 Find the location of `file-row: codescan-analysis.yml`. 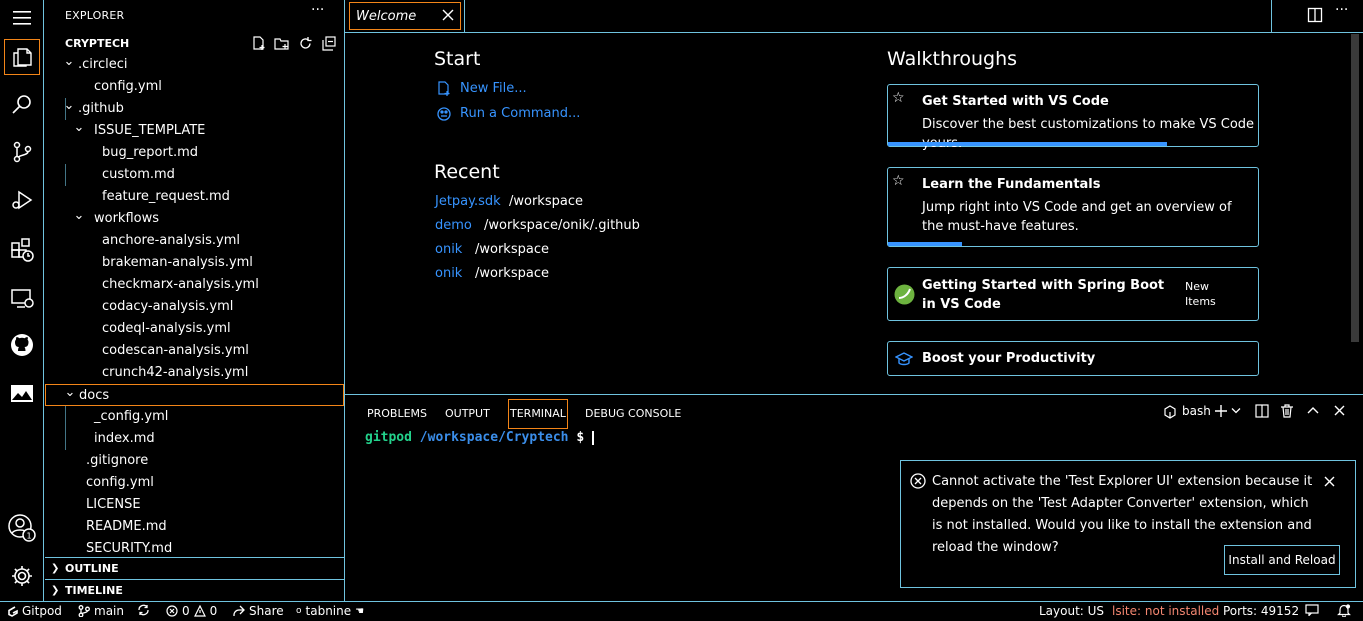

file-row: codescan-analysis.yml is located at coordinates (194, 351).